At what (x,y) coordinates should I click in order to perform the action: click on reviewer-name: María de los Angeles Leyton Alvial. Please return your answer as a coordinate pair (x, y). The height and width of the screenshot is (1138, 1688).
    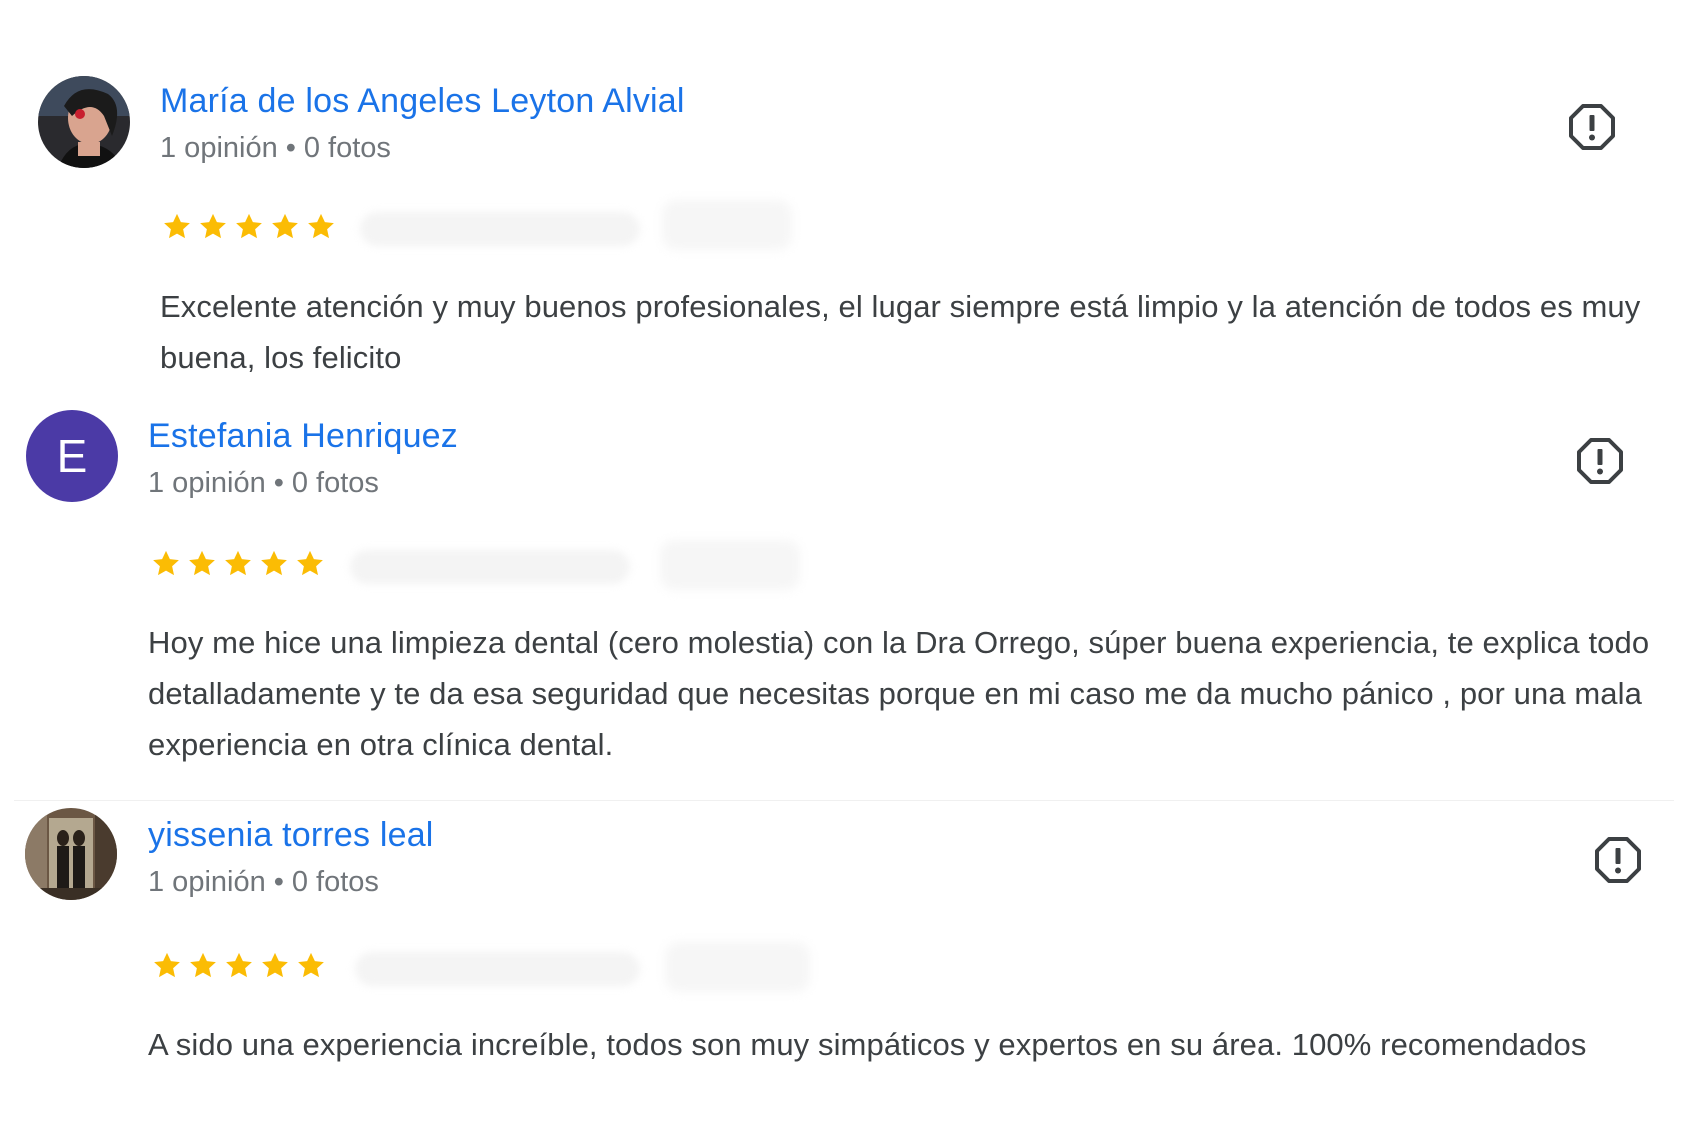
    Looking at the image, I should click on (422, 101).